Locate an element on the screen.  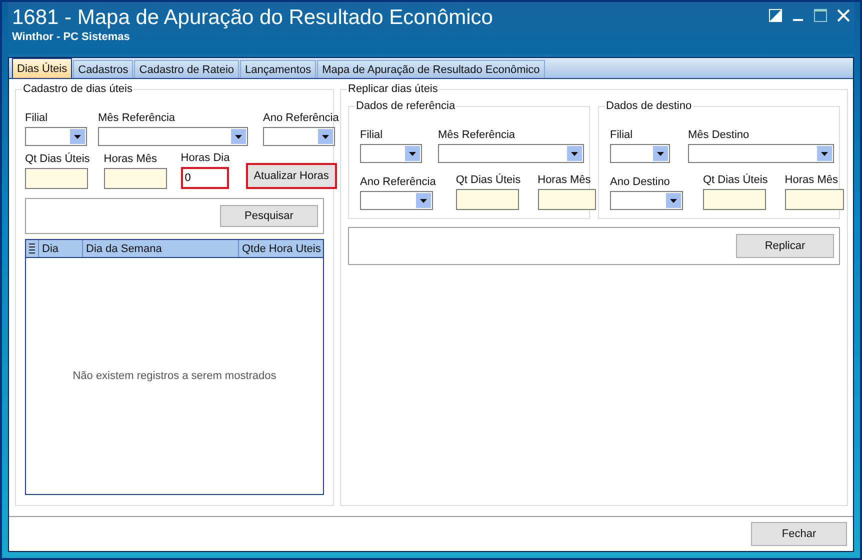
input-field: 0 is located at coordinates (204, 178).